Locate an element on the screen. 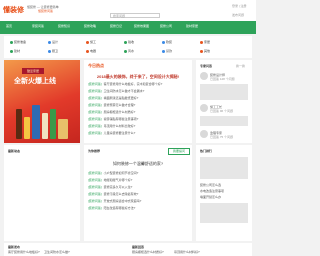  category-item: 软装 is located at coordinates (167, 42).